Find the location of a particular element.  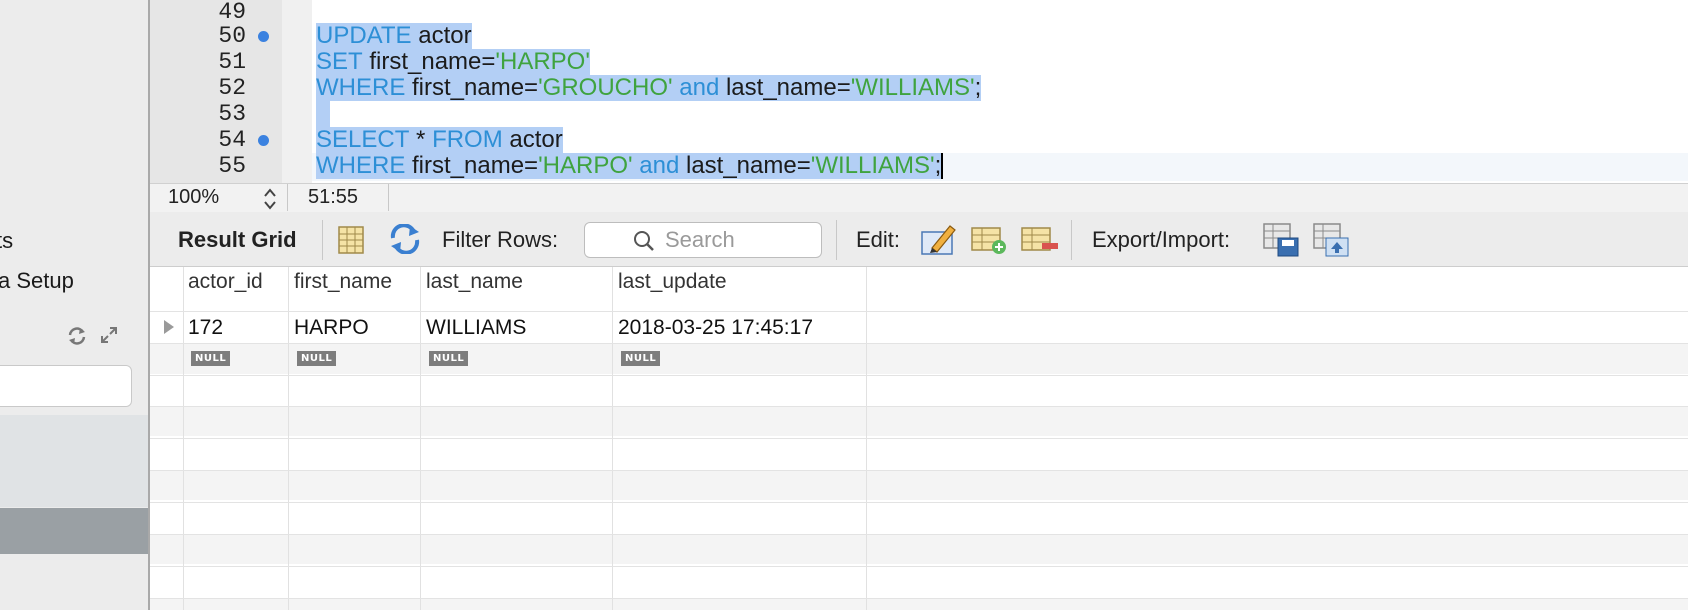

edit-label: Edit: is located at coordinates (878, 239).